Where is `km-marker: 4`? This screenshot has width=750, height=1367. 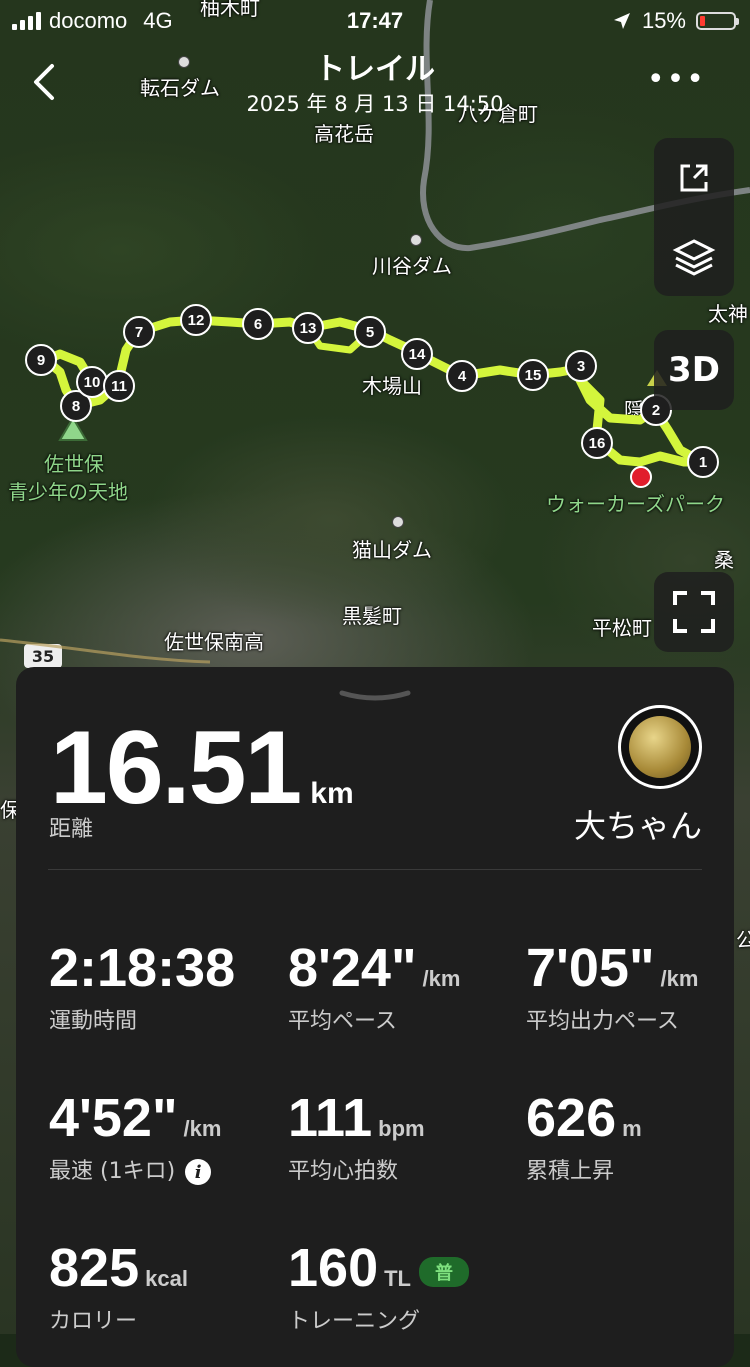
km-marker: 4 is located at coordinates (462, 376).